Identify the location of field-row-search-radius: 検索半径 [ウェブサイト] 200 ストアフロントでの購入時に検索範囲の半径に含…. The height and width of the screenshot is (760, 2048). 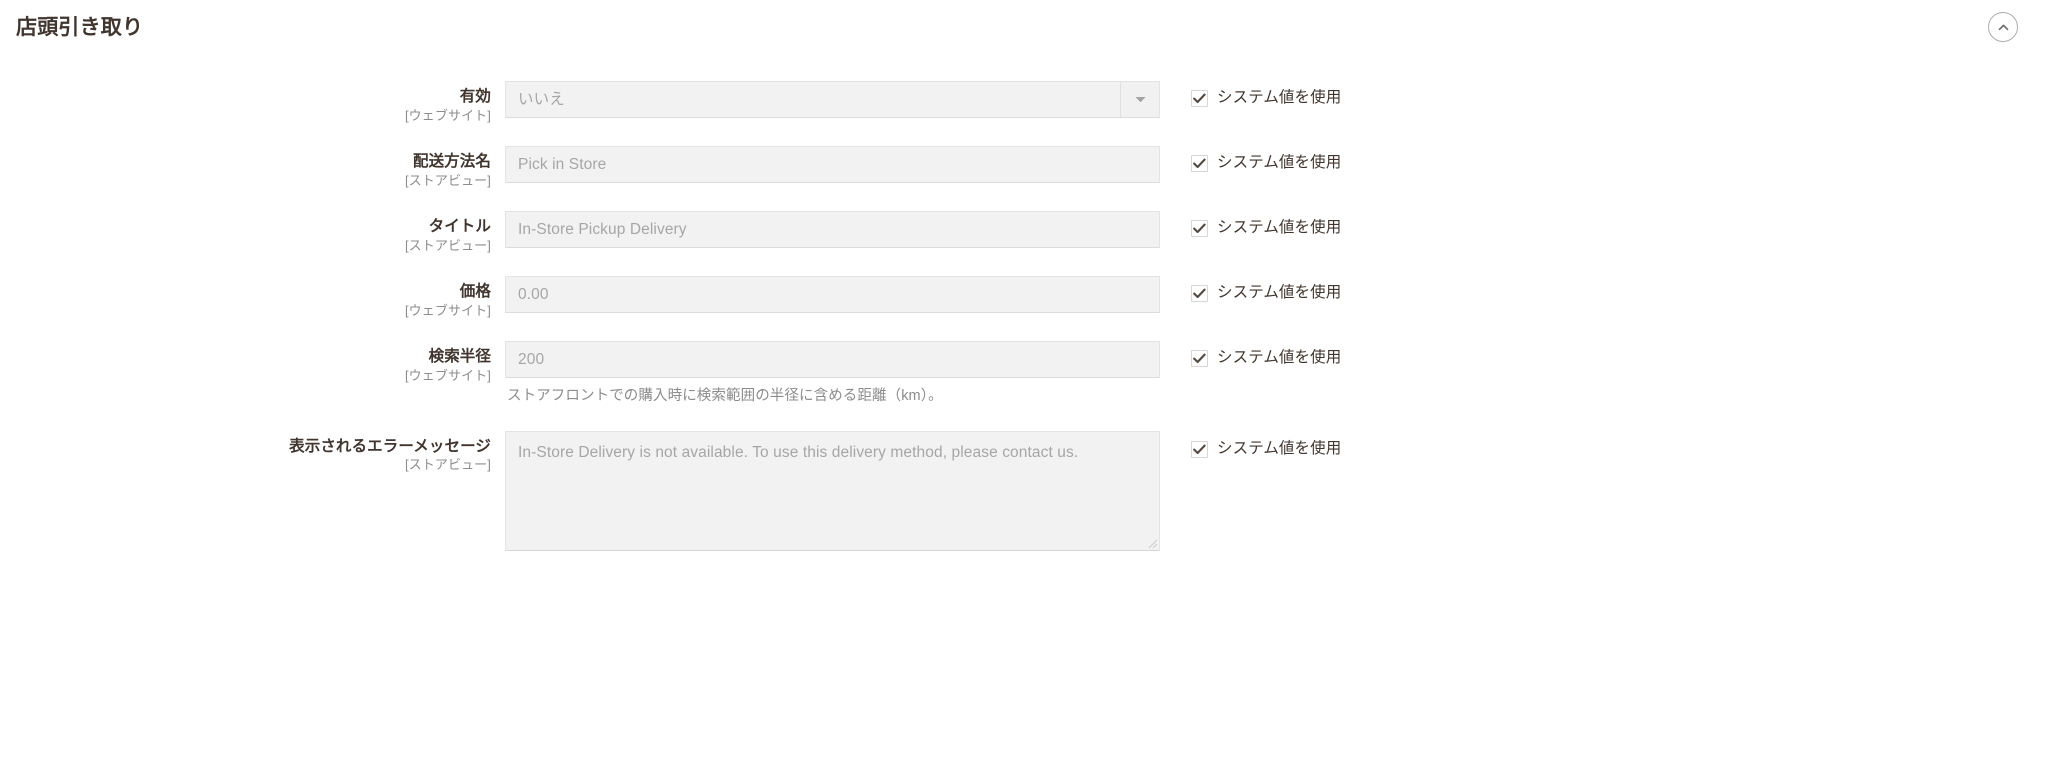
(1024, 373).